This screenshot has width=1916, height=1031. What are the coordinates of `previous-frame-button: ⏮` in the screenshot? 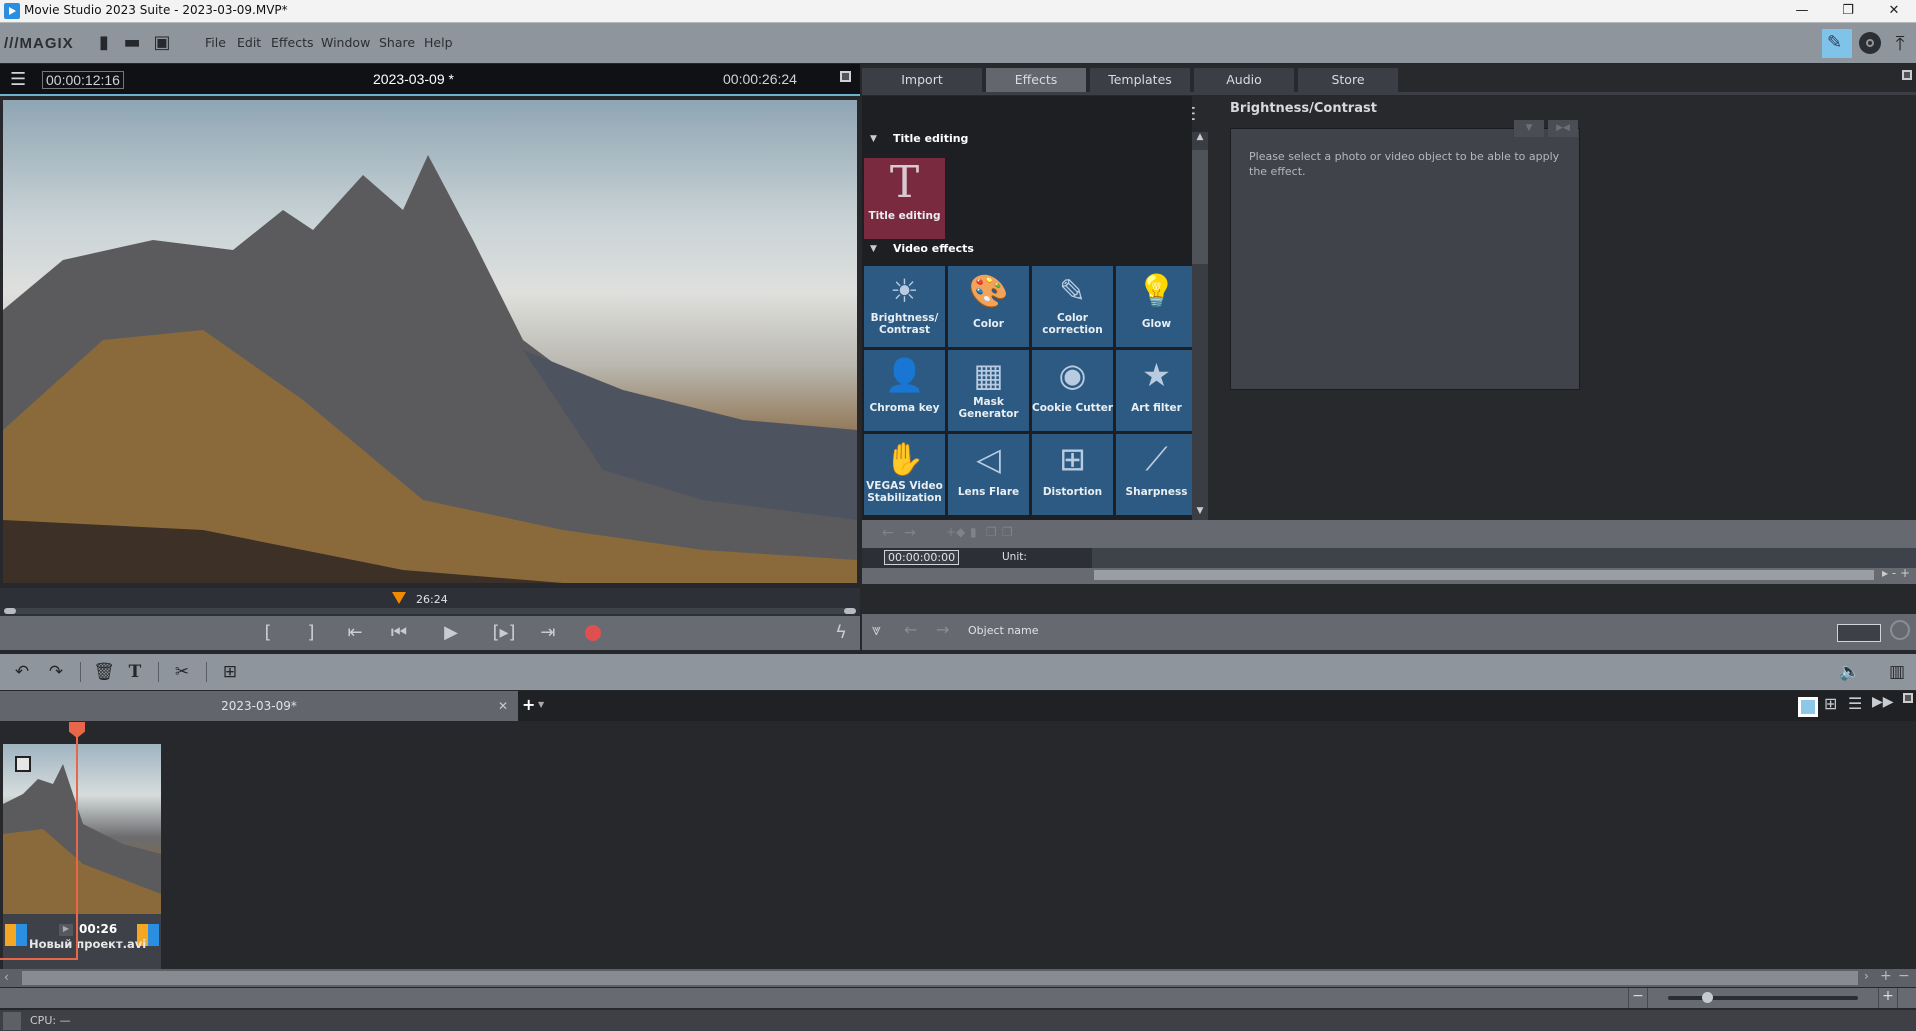 It's located at (399, 633).